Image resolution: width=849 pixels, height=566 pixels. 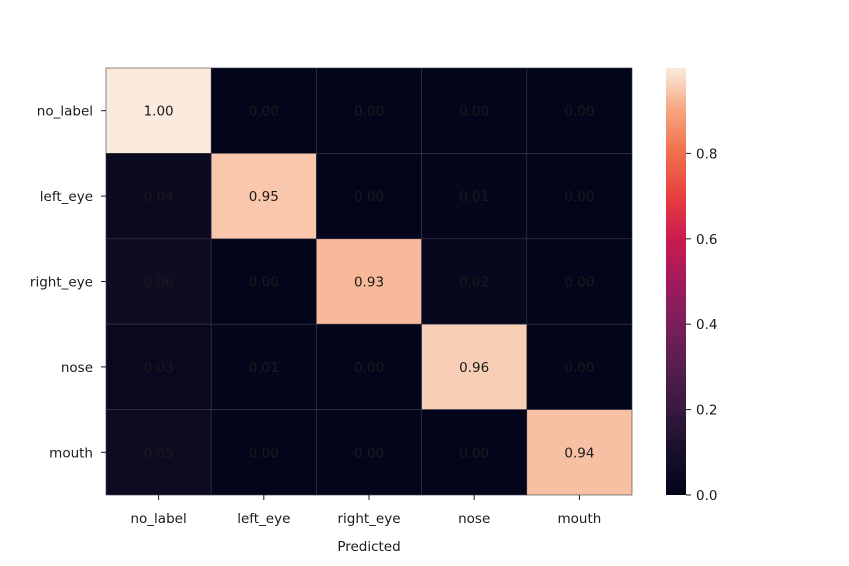 What do you see at coordinates (263, 519) in the screenshot?
I see `x-tick-label: left_eye` at bounding box center [263, 519].